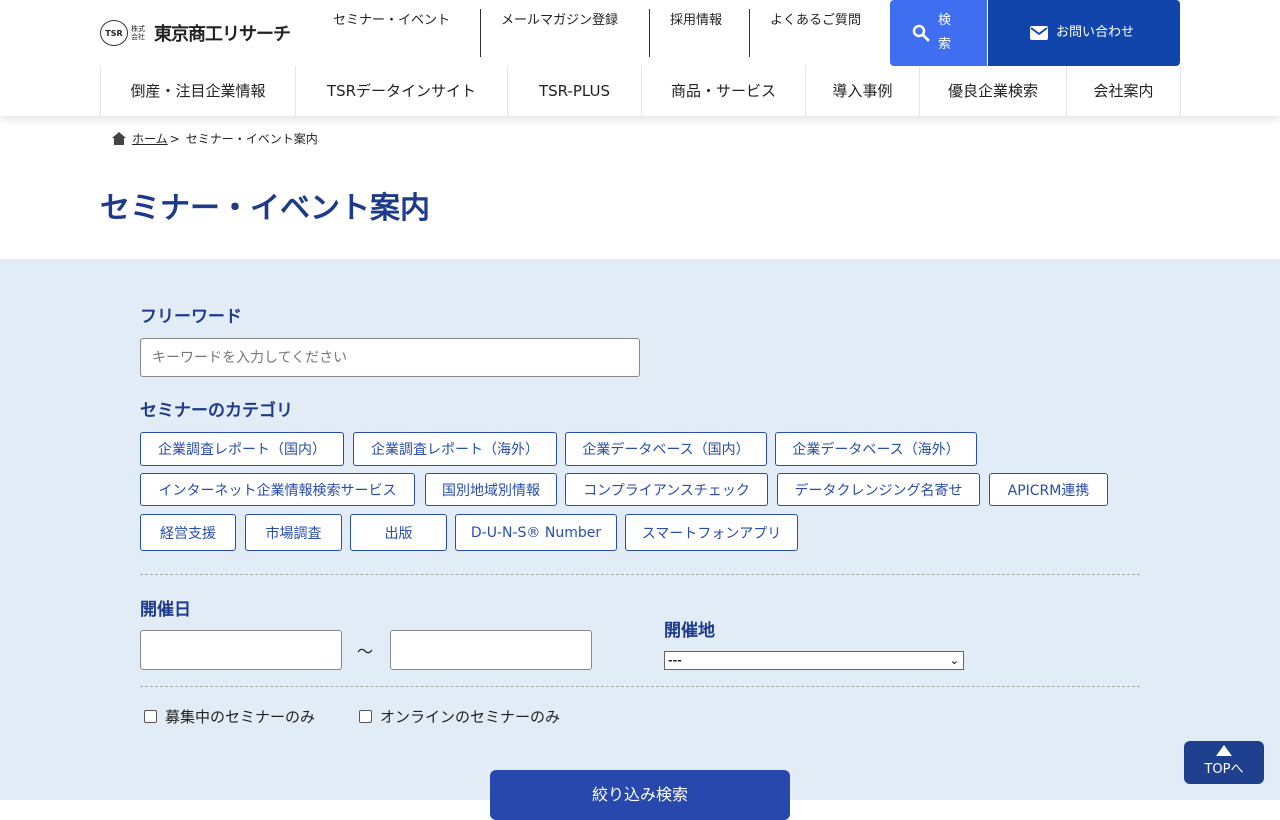  Describe the element at coordinates (470, 717) in the screenshot. I see `online-only-label: オンラインのセミナーのみ` at that location.